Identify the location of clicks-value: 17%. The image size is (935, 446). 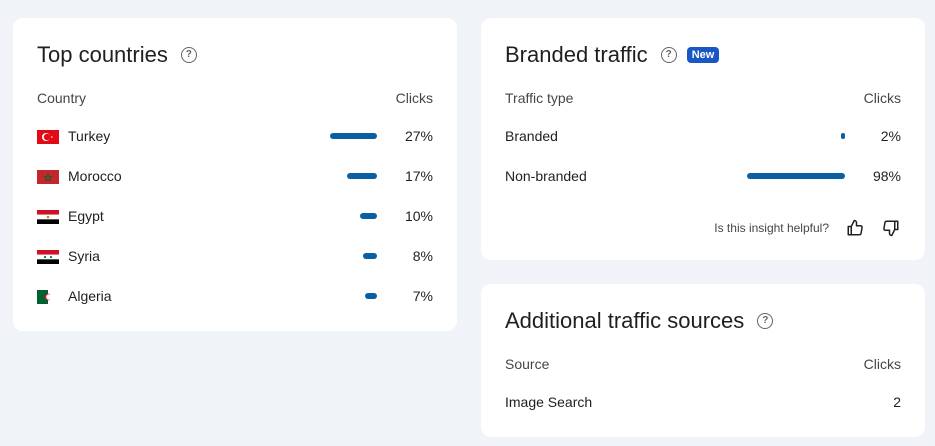
(418, 176).